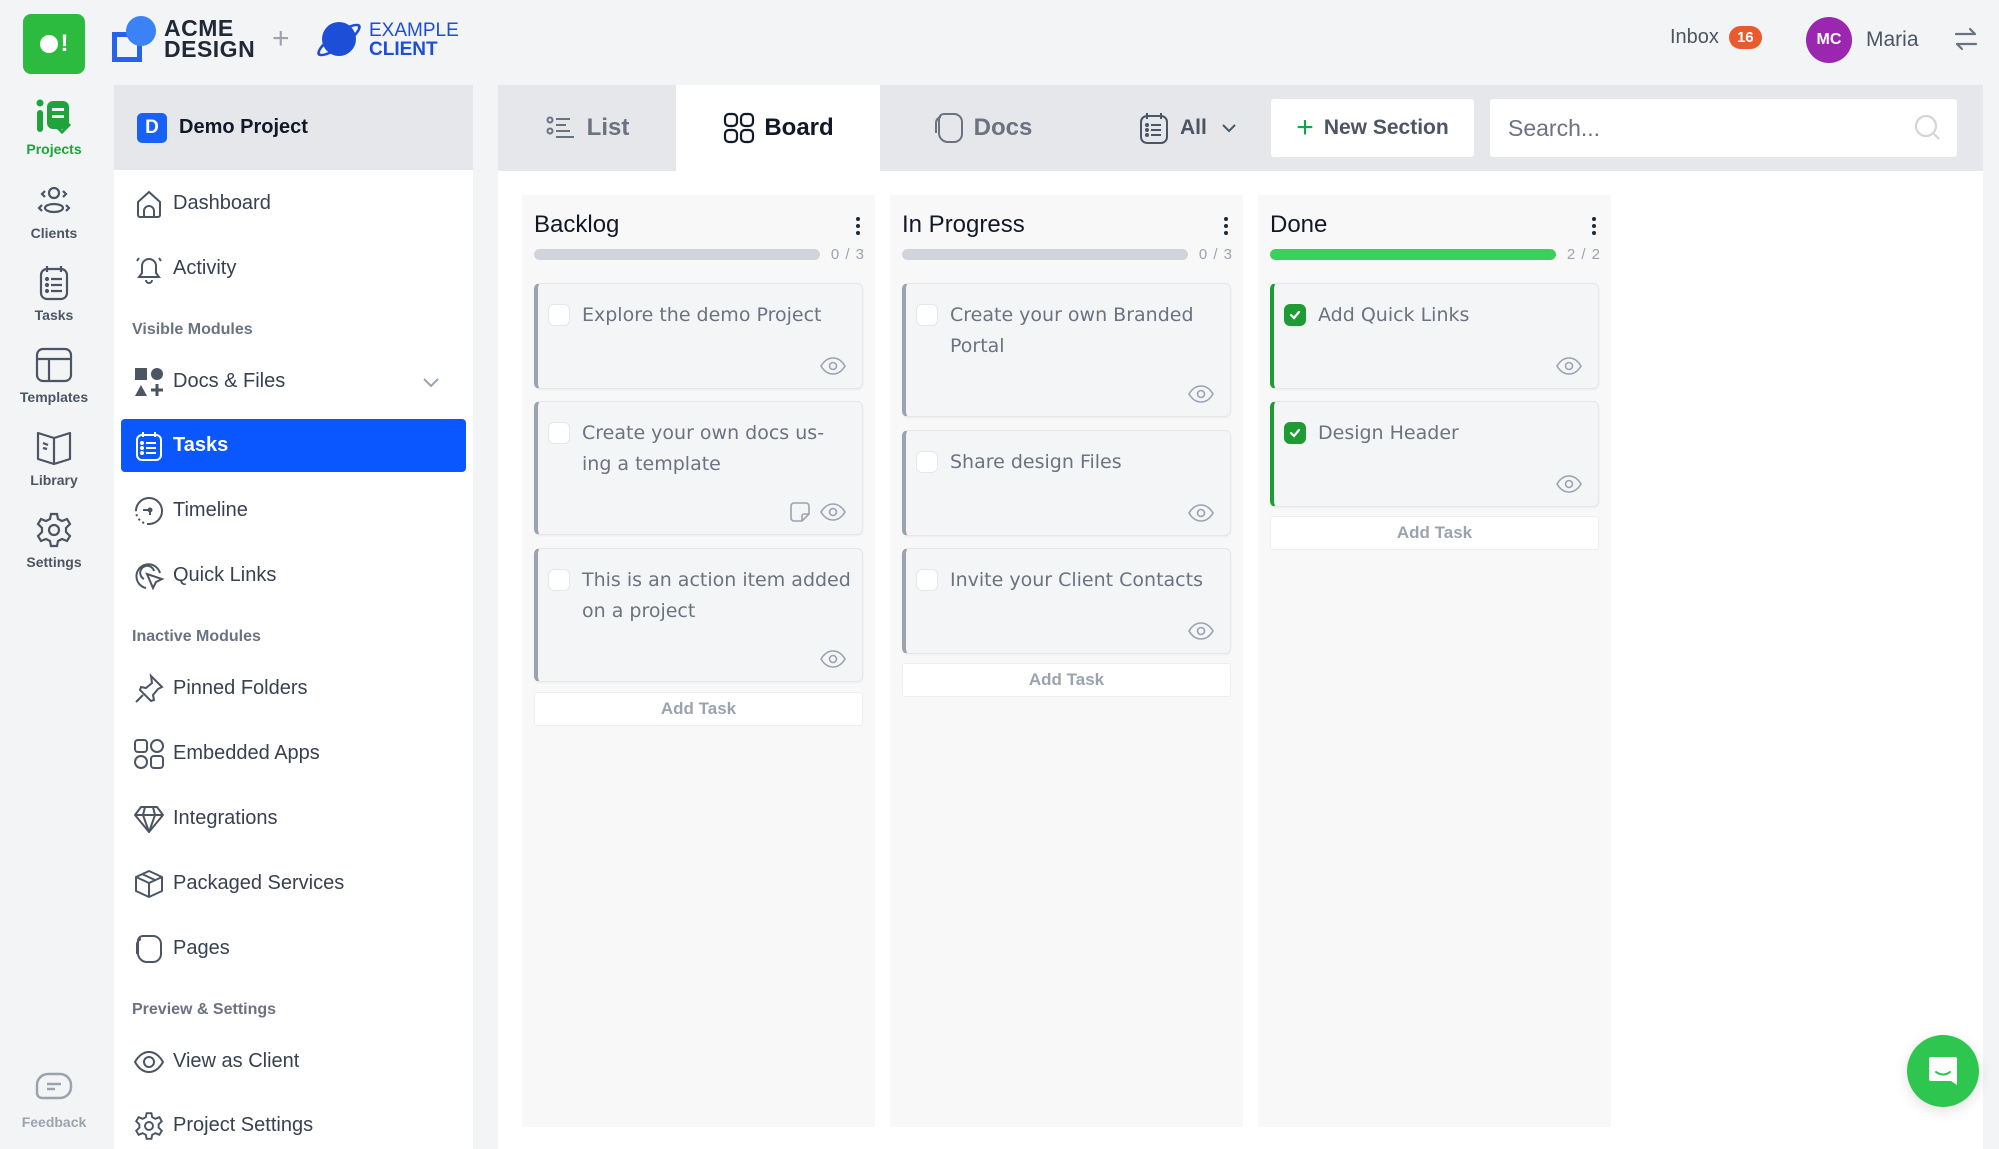  I want to click on nav-label: Pages, so click(201, 948).